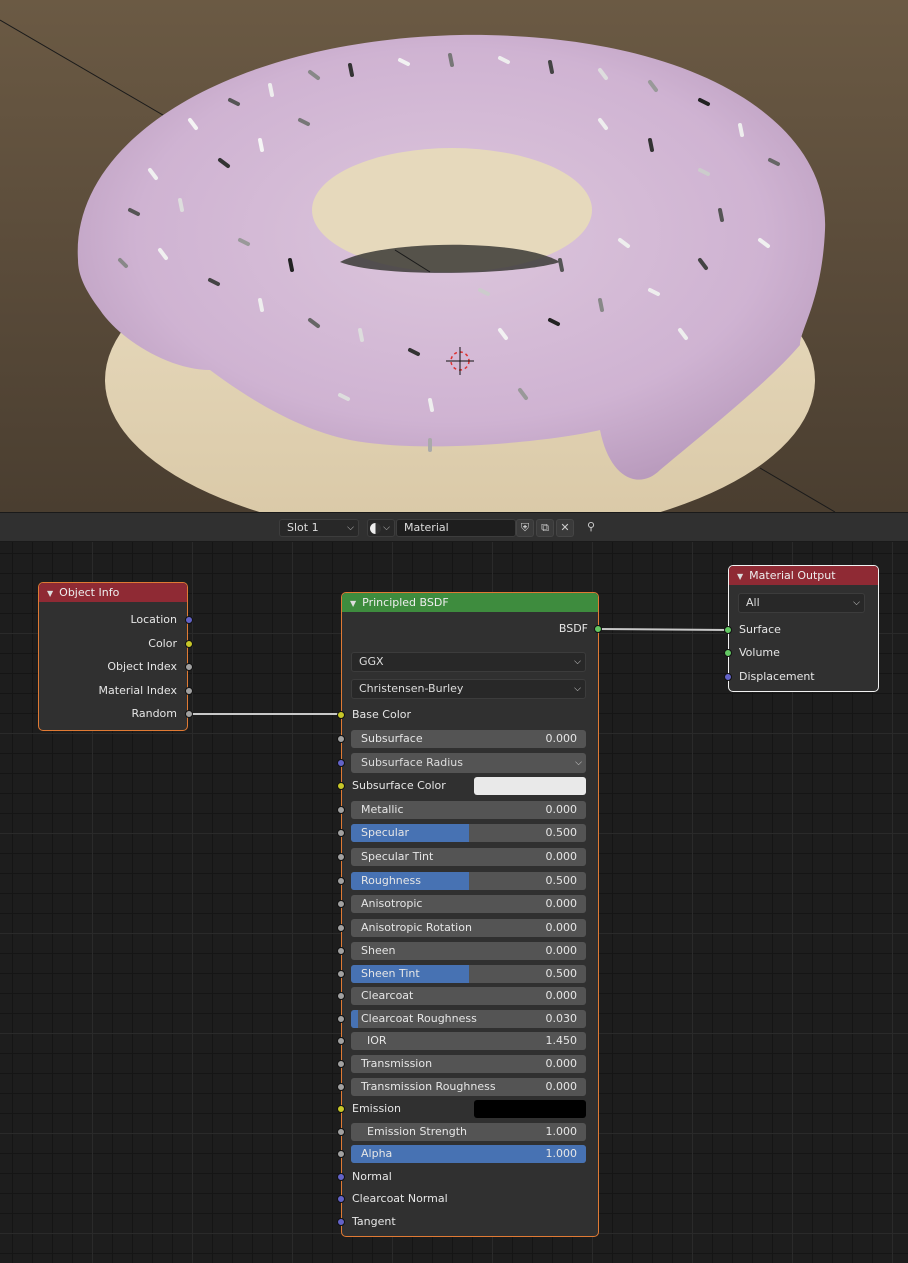  Describe the element at coordinates (341, 904) in the screenshot. I see `socket-anisotropic` at that location.